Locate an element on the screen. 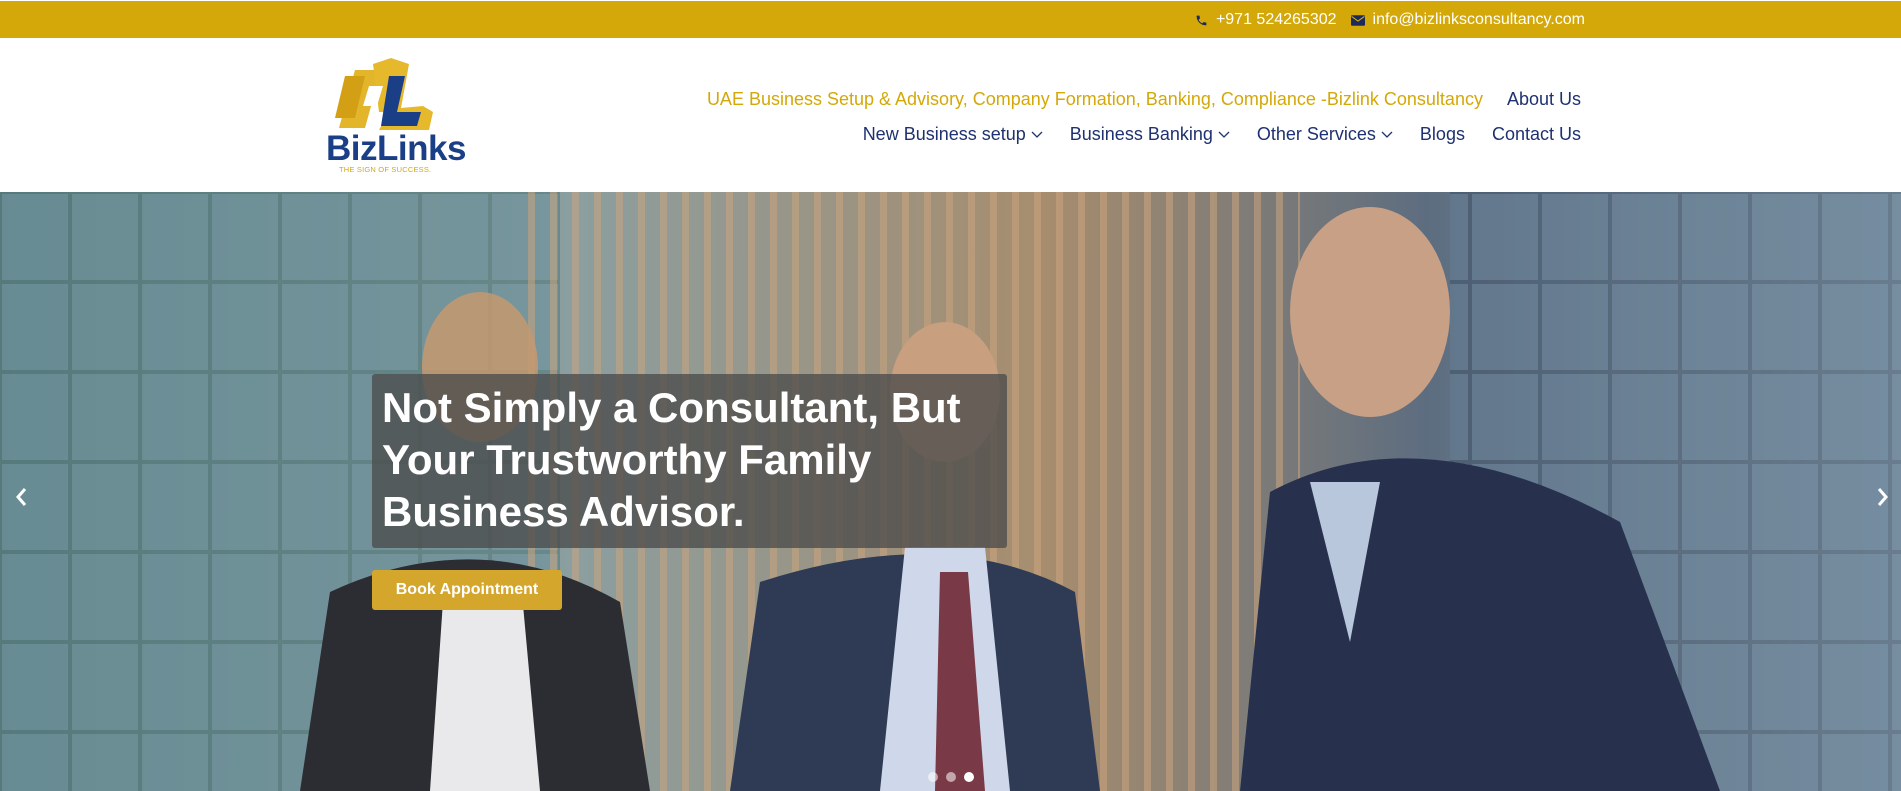 Image resolution: width=1901 pixels, height=791 pixels. slider-indicators is located at coordinates (951, 777).